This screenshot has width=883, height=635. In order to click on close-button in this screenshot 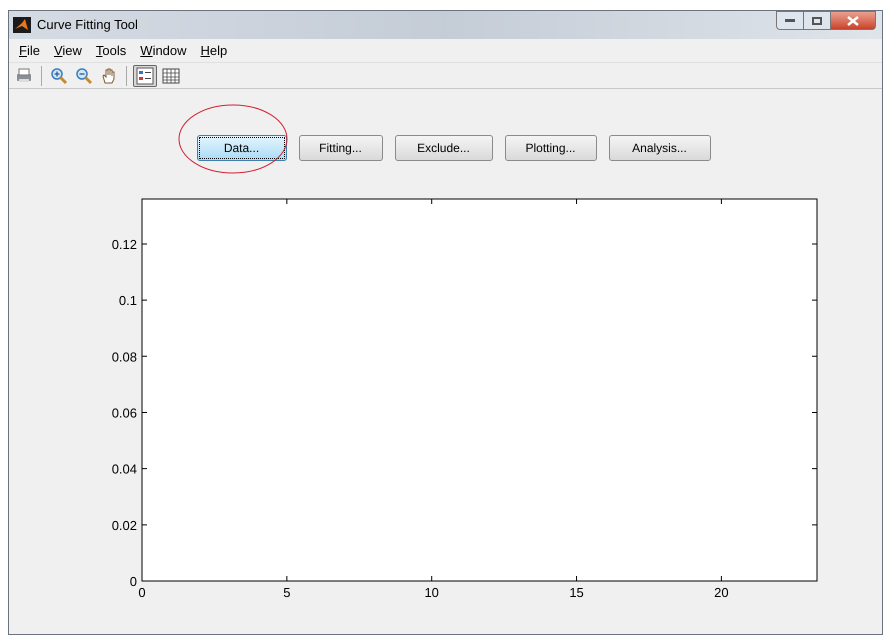, I will do `click(853, 20)`.